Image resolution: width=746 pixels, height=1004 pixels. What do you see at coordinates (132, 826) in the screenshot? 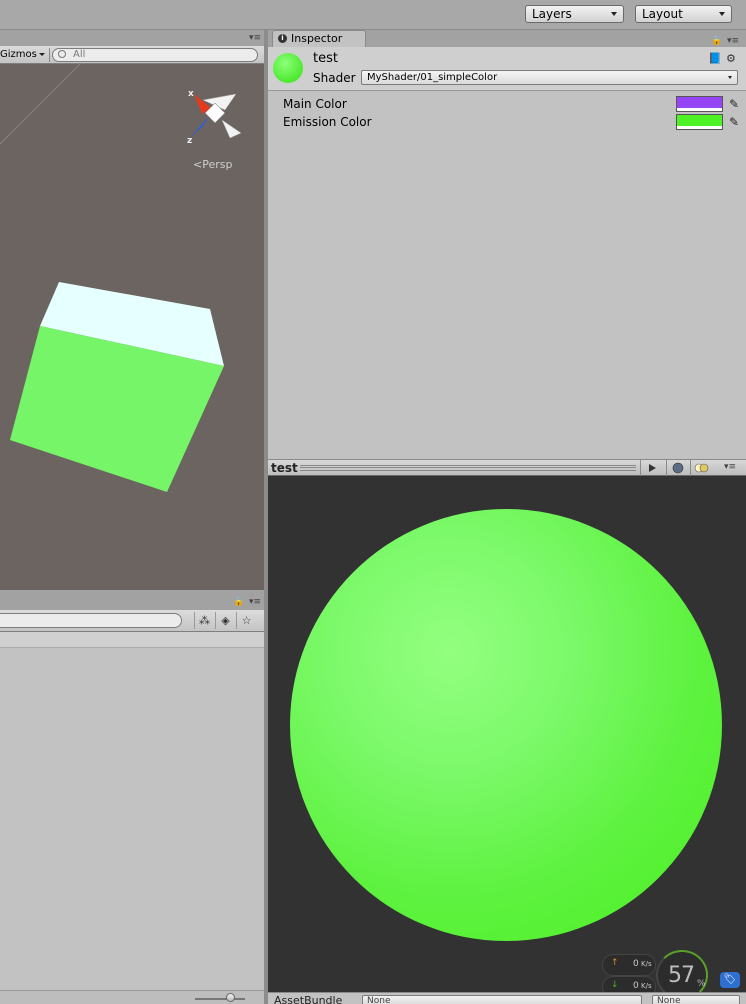
I see `project-assets-area` at bounding box center [132, 826].